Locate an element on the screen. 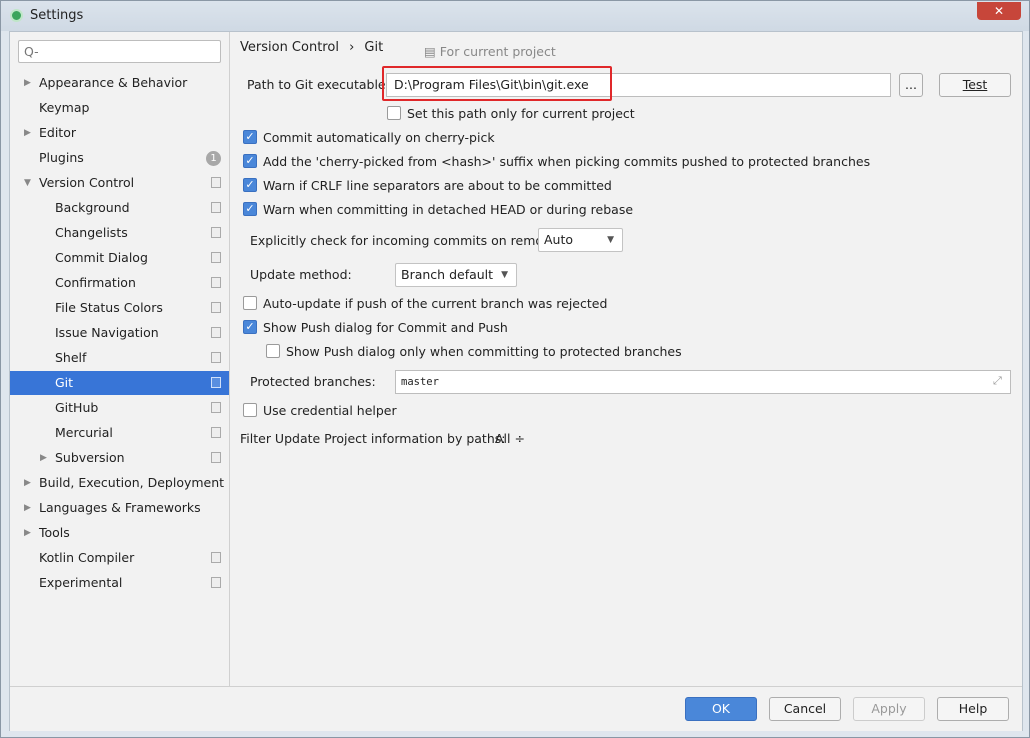  cherry-pick-label: Commit automatically on cherry-pick is located at coordinates (379, 137).